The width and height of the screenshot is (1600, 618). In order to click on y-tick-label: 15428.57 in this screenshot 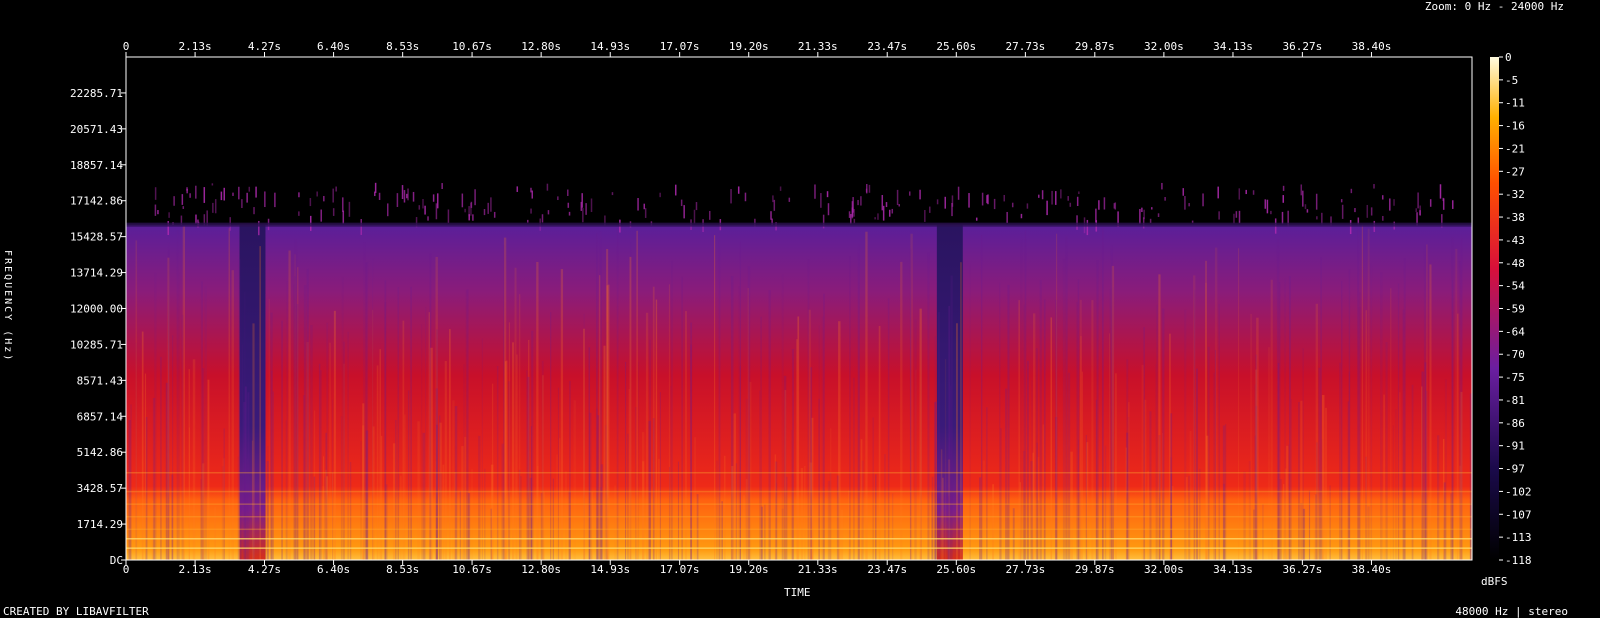, I will do `click(96, 237)`.